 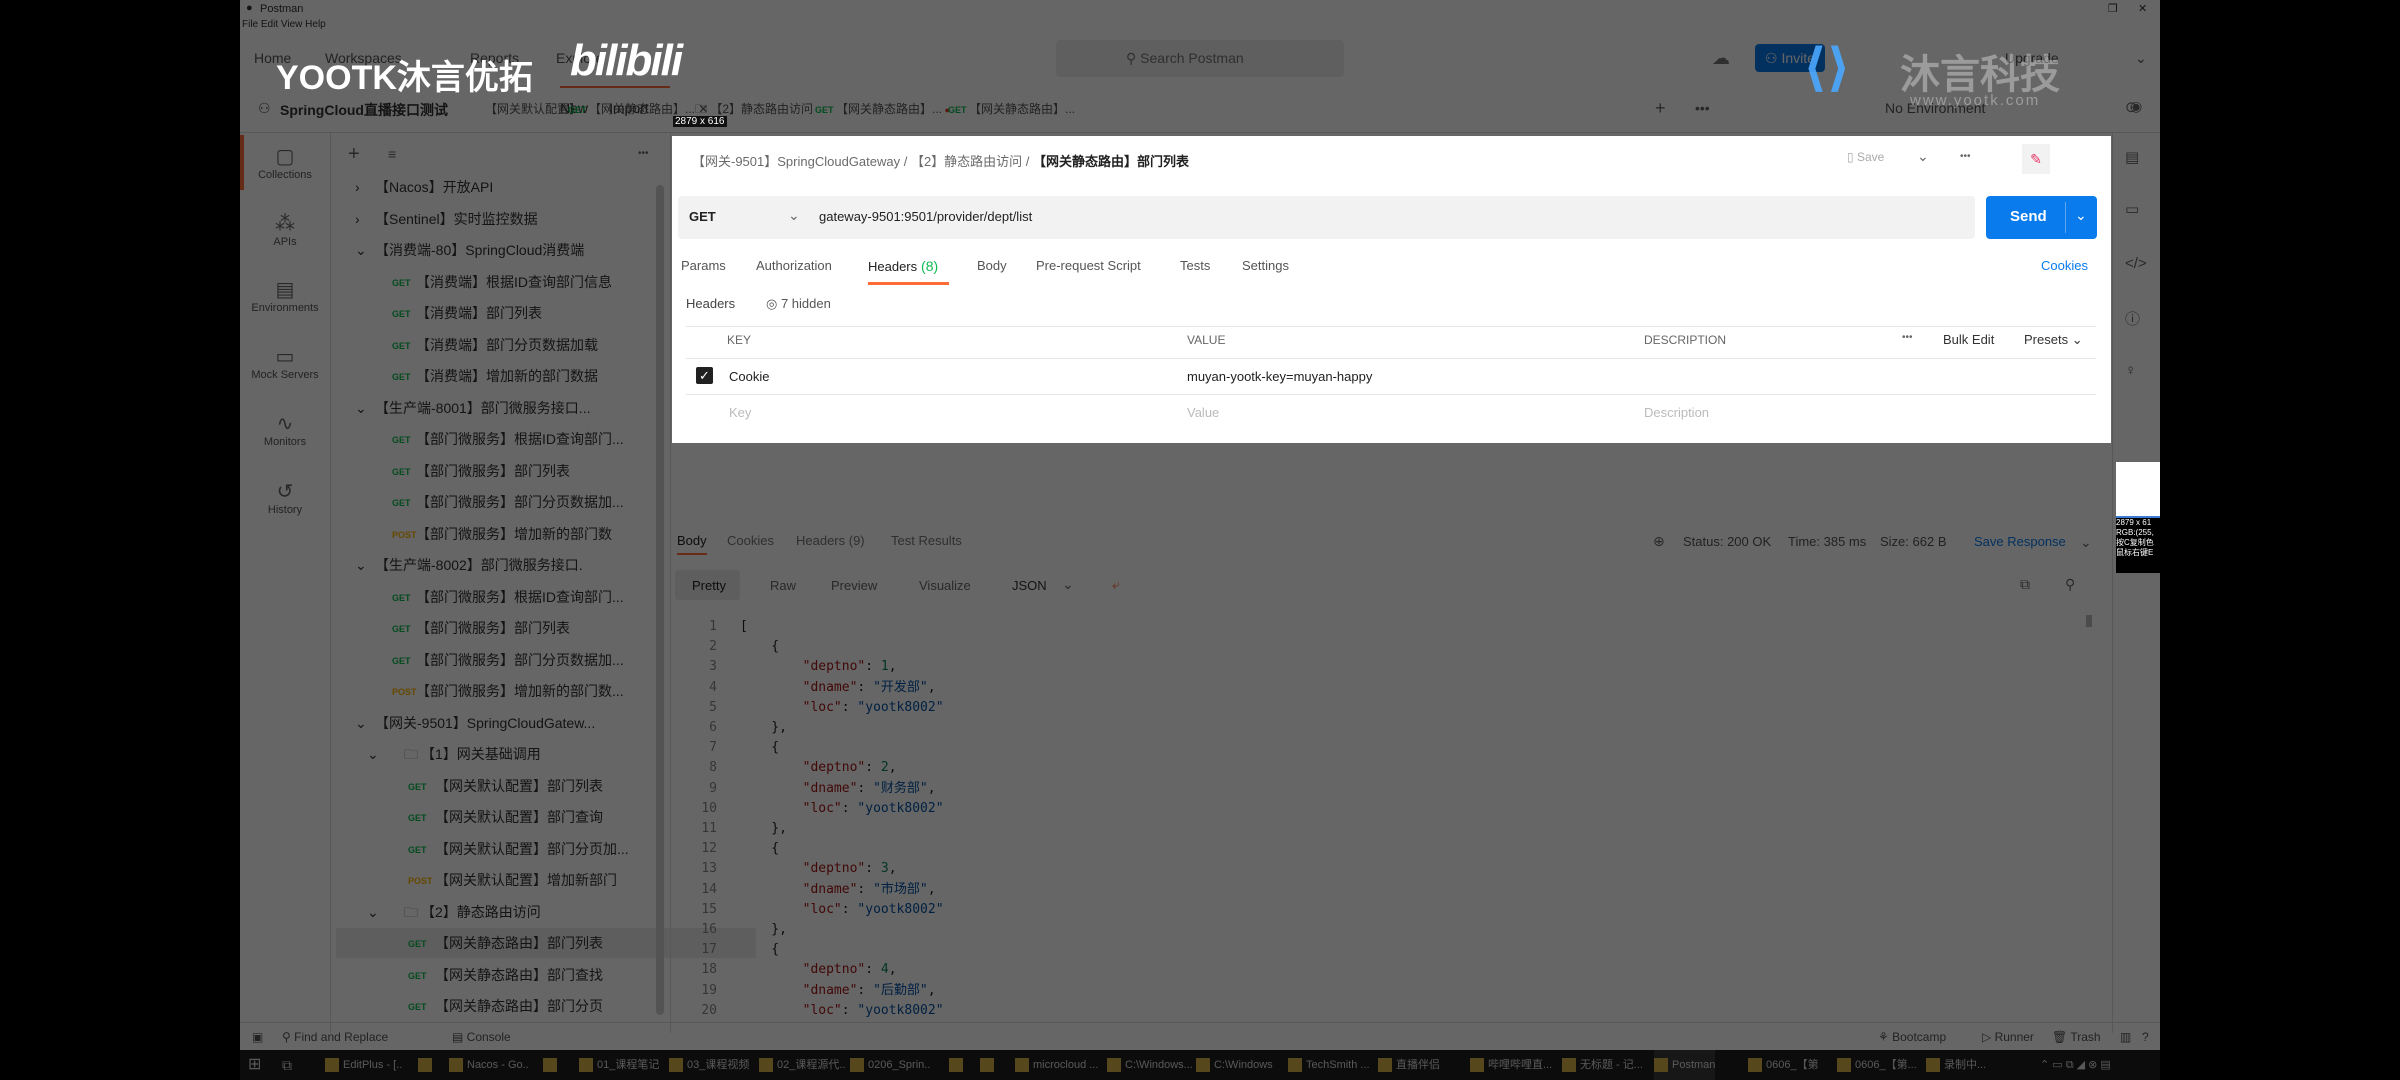 What do you see at coordinates (2076, 1037) in the screenshot?
I see `trash-button: 🗑 Trash` at bounding box center [2076, 1037].